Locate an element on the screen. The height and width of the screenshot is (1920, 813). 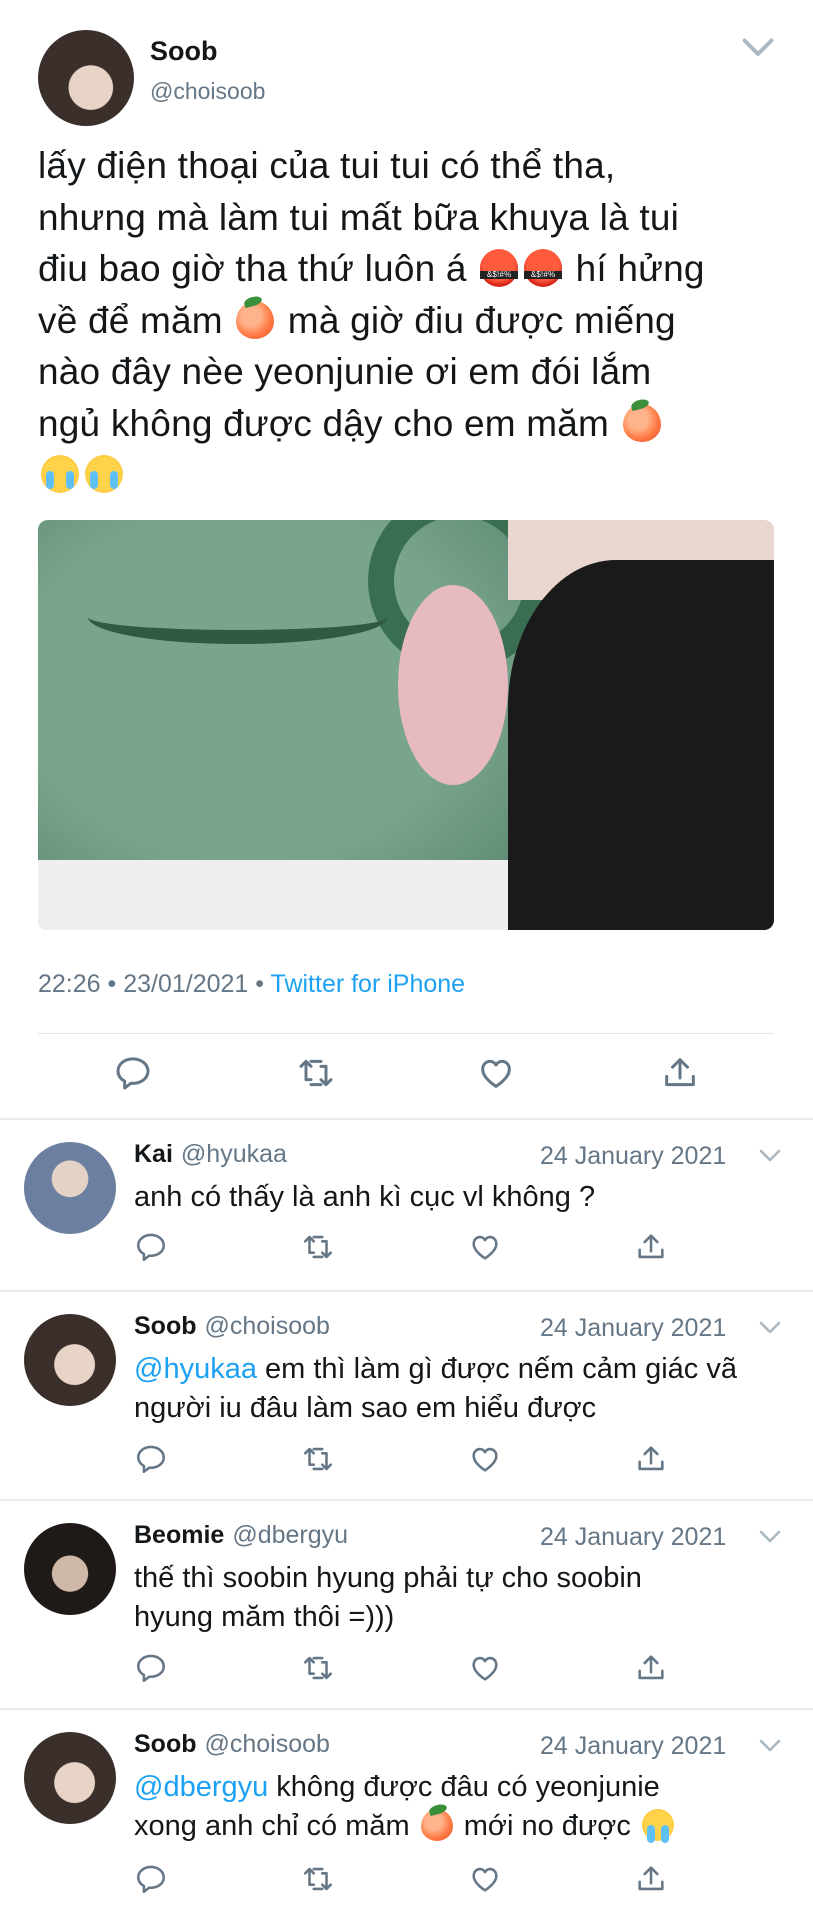
mention-link: @dbergyu is located at coordinates (201, 1787).